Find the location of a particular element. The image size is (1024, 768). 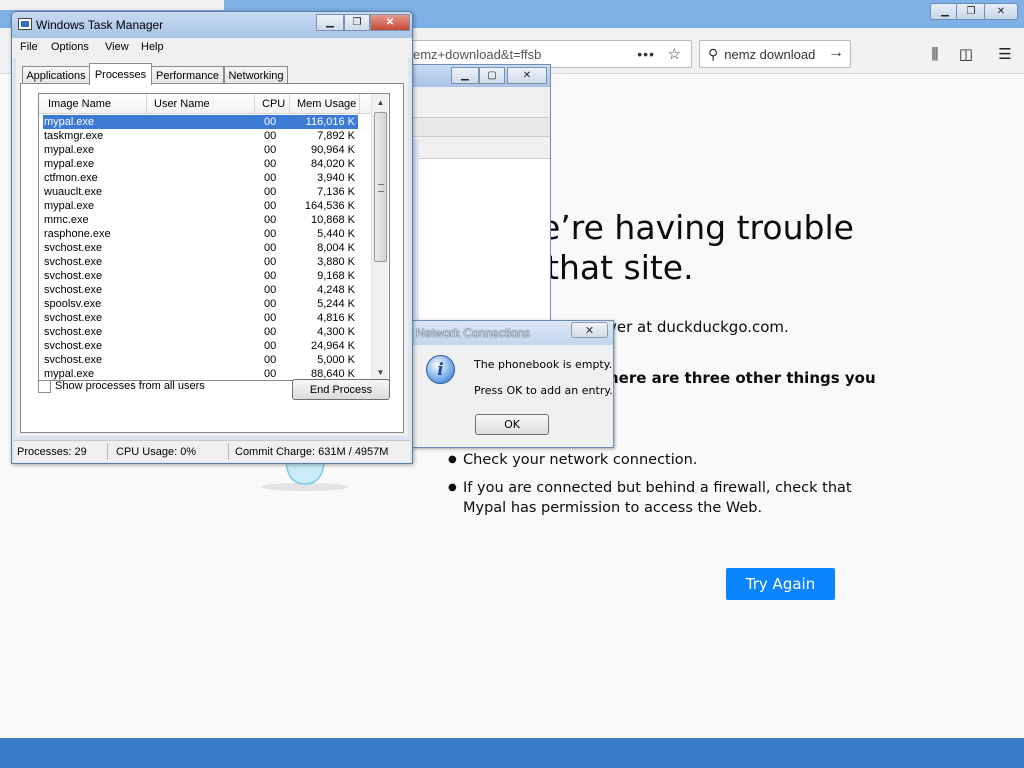

search-go-arrow-icon: → is located at coordinates (836, 53).